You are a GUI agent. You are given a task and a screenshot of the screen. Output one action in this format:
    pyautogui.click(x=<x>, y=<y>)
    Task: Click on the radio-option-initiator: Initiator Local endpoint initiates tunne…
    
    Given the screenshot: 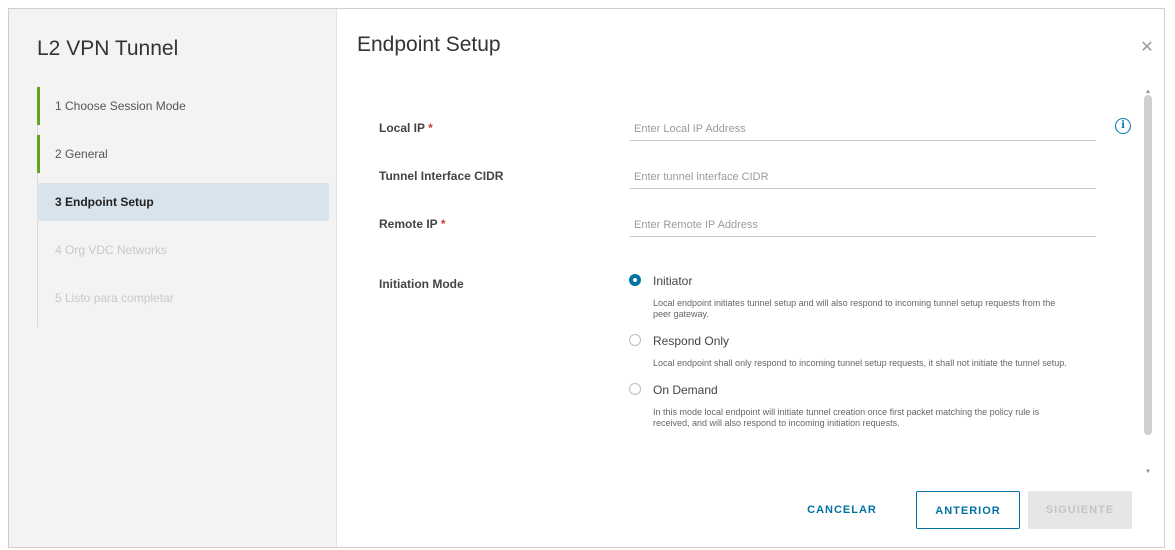 What is the action you would take?
    pyautogui.click(x=859, y=297)
    